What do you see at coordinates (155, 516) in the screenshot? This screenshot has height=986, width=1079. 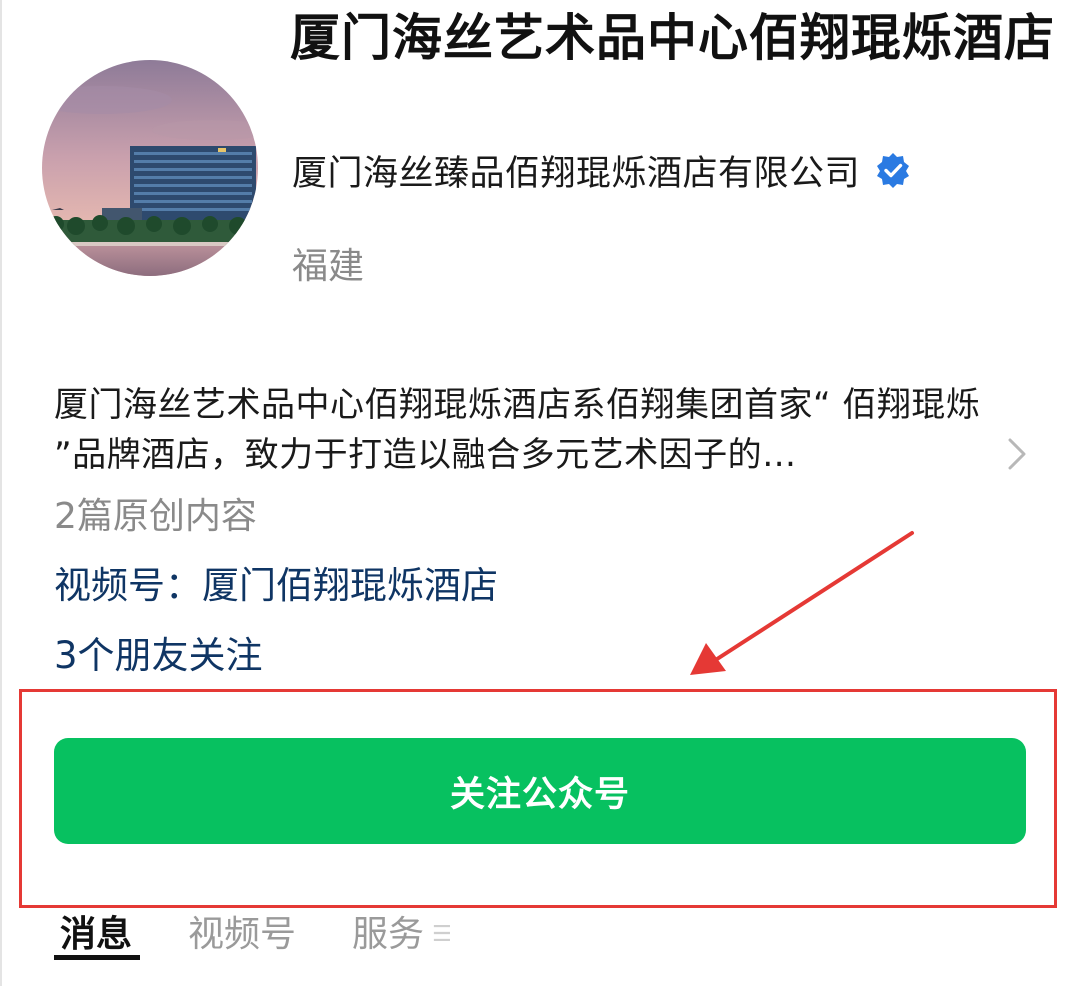 I see `original-content-count: 2篇原创内容` at bounding box center [155, 516].